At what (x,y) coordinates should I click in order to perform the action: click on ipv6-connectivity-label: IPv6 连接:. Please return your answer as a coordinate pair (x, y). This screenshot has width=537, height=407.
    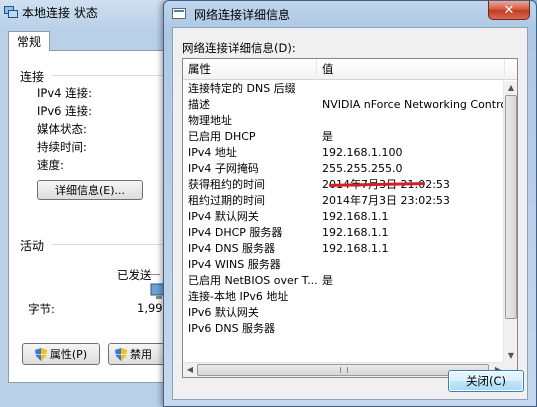
    Looking at the image, I should click on (64, 111).